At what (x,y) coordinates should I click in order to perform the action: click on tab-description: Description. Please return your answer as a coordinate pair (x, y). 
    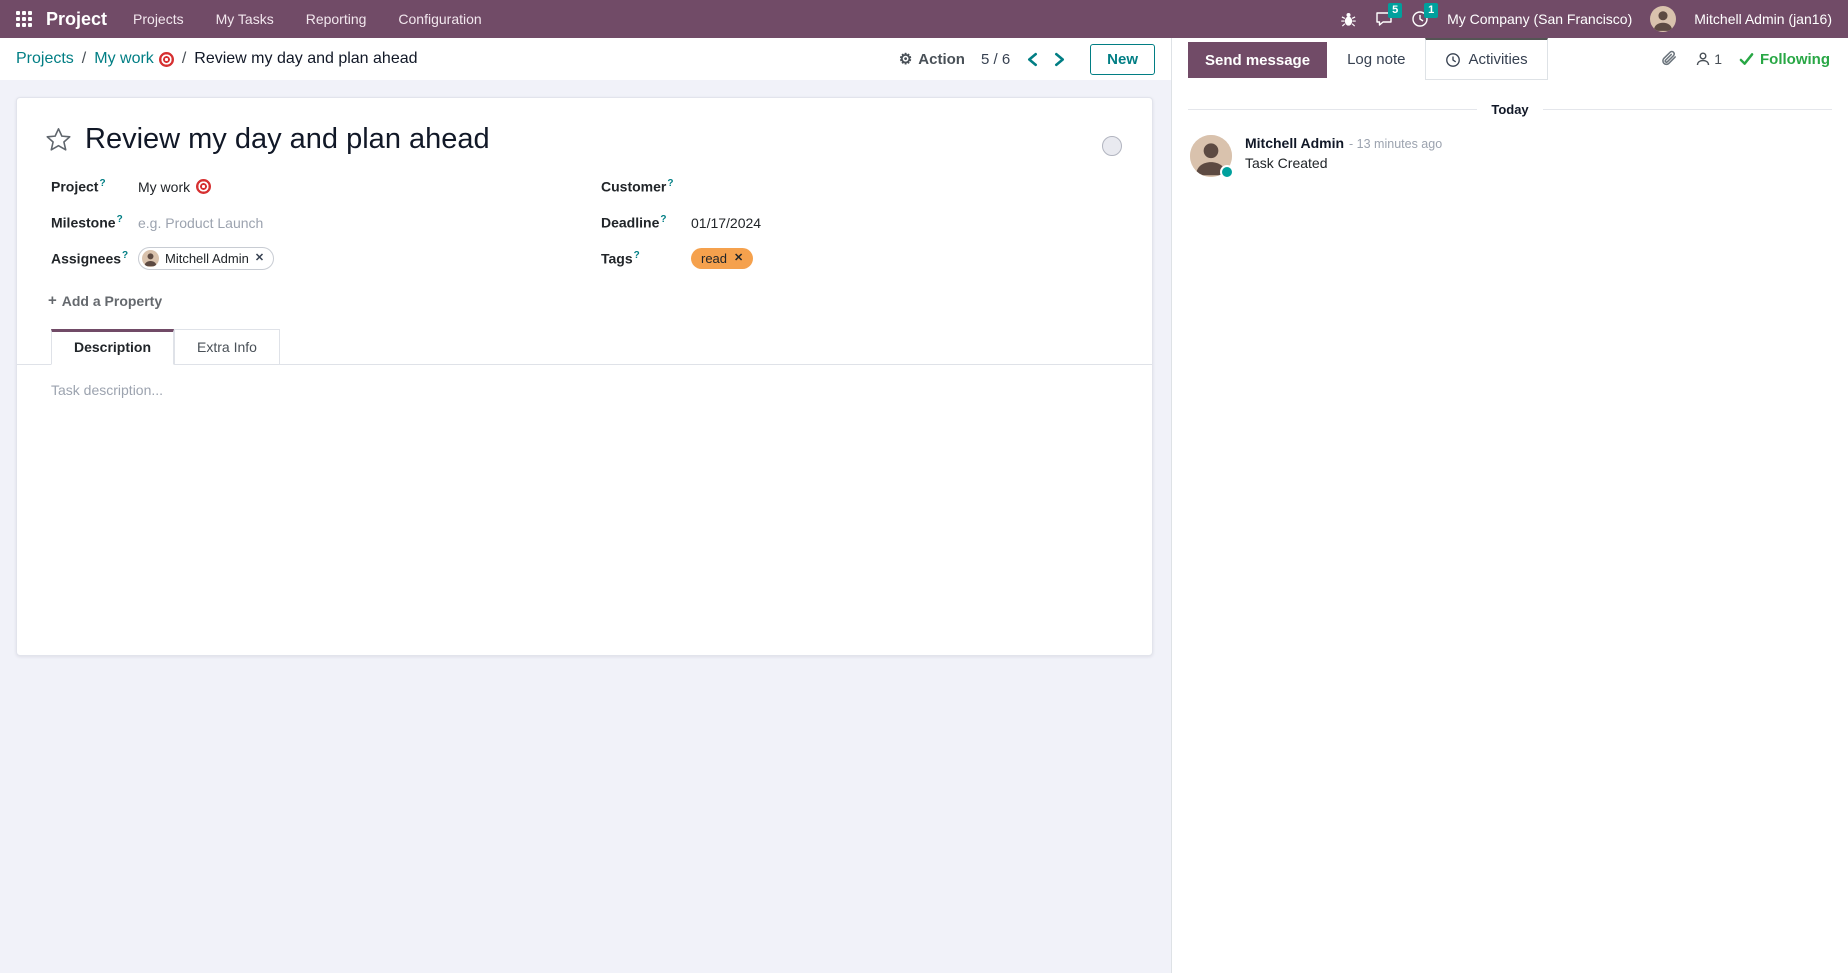
    Looking at the image, I should click on (113, 347).